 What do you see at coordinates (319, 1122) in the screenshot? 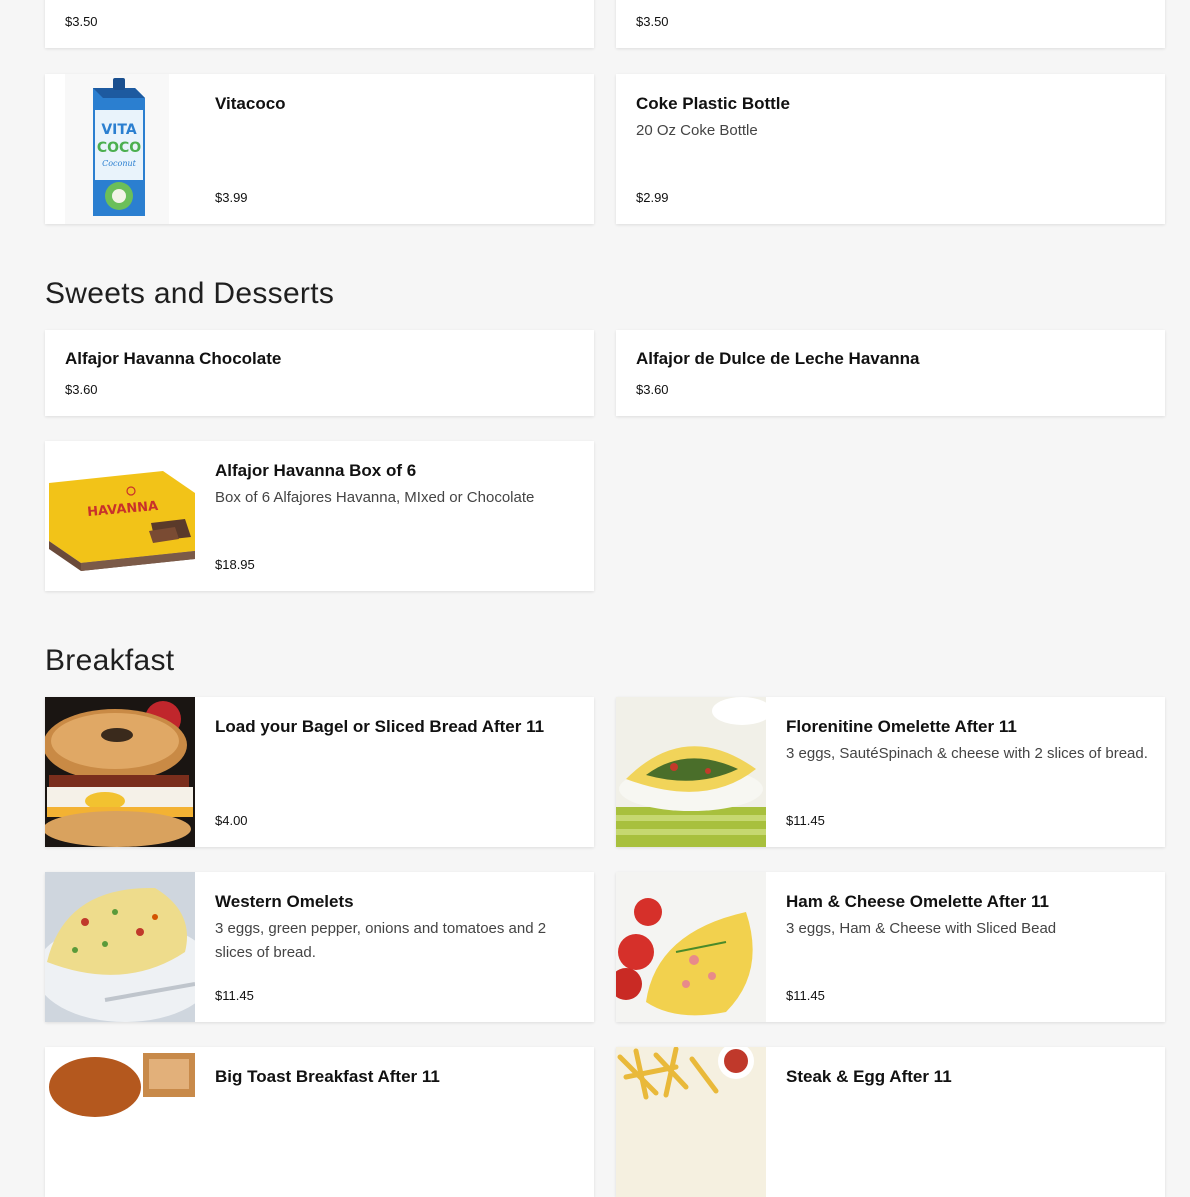
I see `menu-item-card: Big Toast Breakfast After 11` at bounding box center [319, 1122].